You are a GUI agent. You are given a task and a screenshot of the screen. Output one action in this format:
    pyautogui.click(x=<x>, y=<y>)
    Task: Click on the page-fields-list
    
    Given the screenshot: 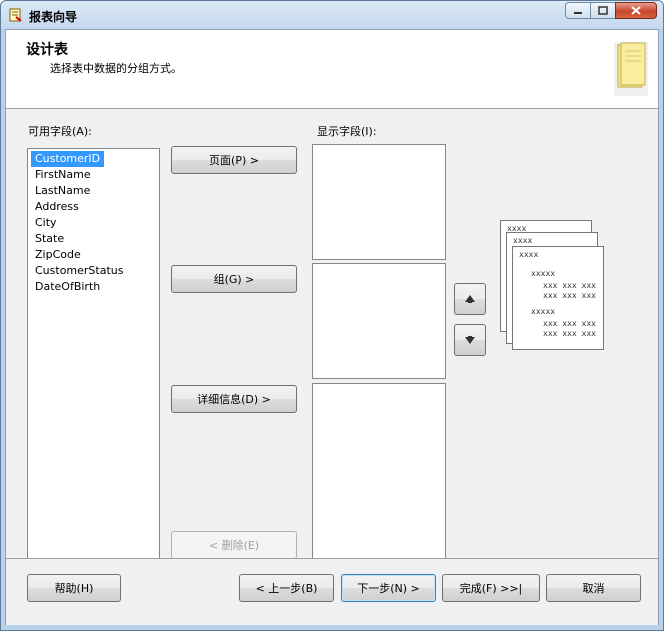 What is the action you would take?
    pyautogui.click(x=379, y=202)
    